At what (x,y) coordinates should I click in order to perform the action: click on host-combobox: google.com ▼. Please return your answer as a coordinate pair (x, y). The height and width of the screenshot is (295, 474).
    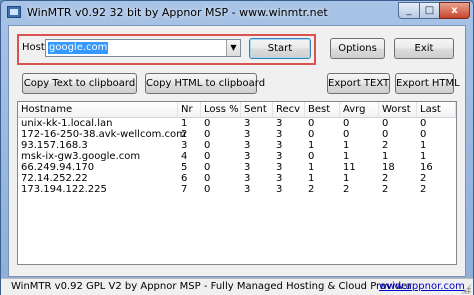
    Looking at the image, I should click on (143, 48).